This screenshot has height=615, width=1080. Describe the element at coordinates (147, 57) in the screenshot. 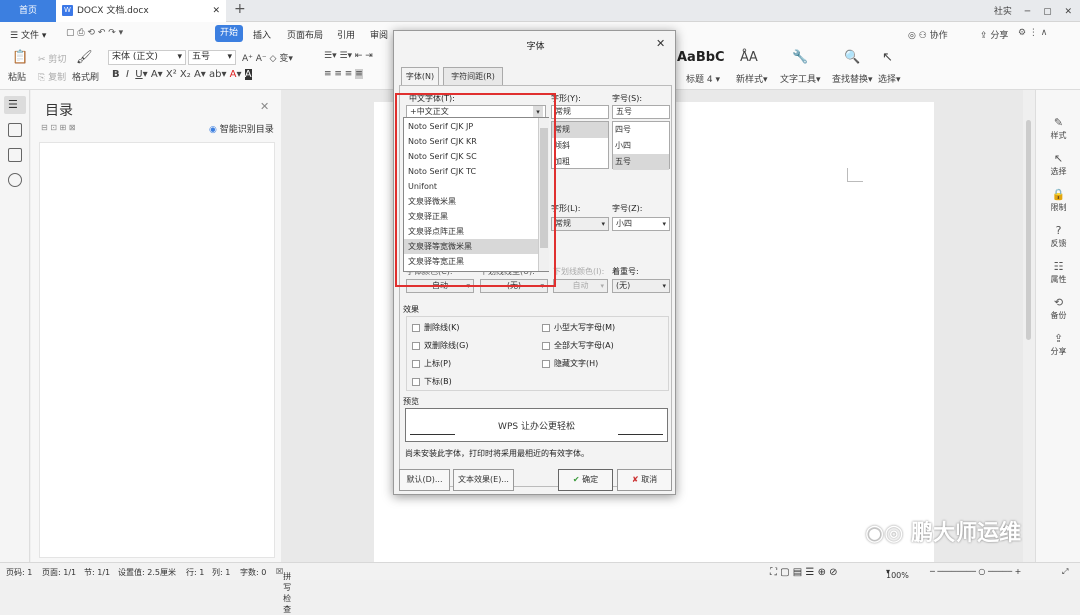

I see `font-name-select: 宋体 (正文) ▾` at that location.